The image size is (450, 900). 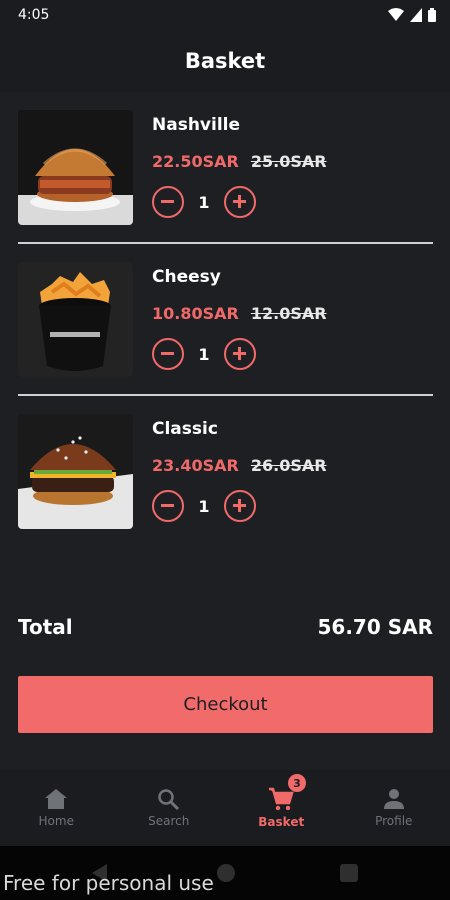 I want to click on home-icon, so click(x=56, y=799).